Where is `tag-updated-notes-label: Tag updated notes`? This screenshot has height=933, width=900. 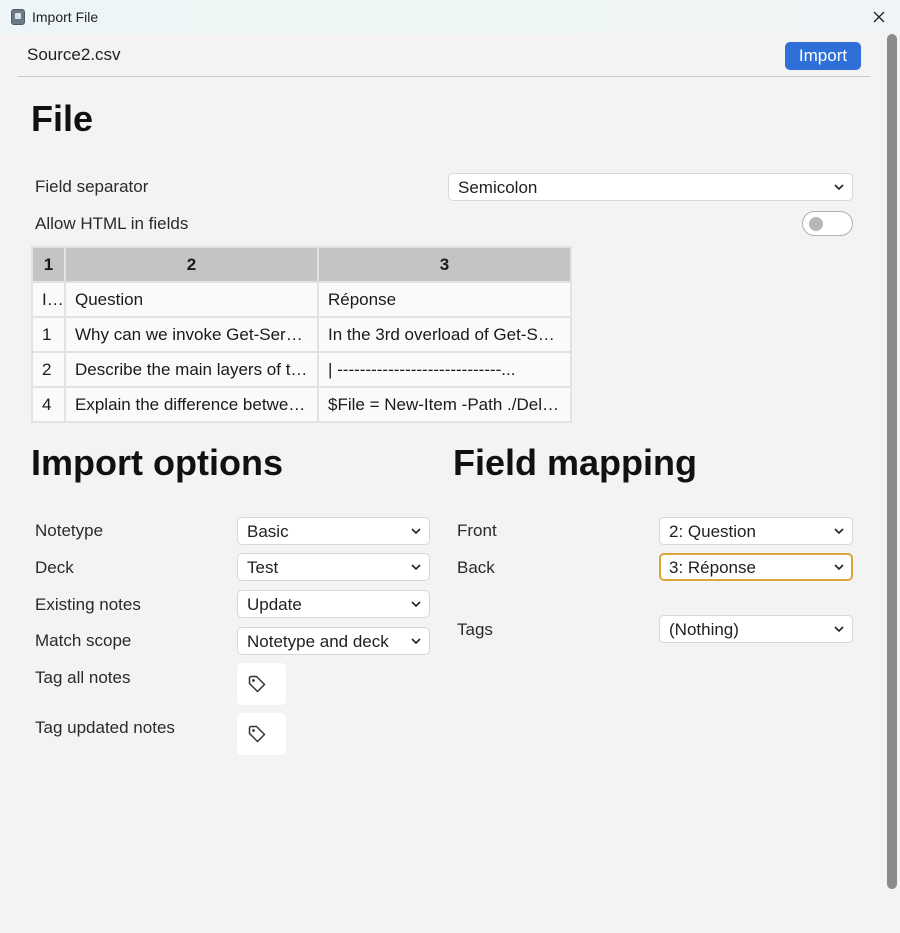
tag-updated-notes-label: Tag updated notes is located at coordinates (105, 727).